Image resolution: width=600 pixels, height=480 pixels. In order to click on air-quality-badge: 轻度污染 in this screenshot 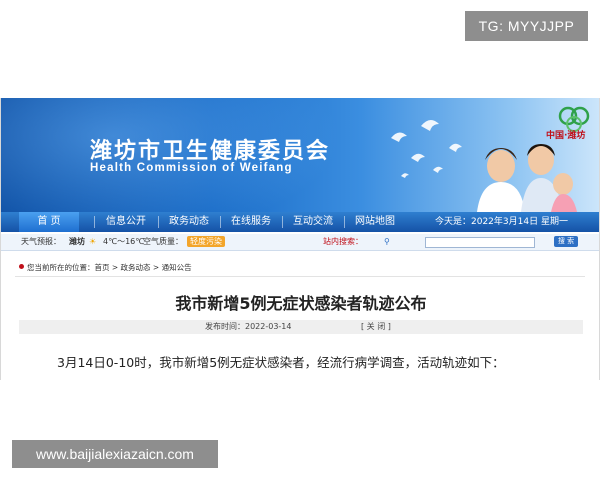, I will do `click(206, 241)`.